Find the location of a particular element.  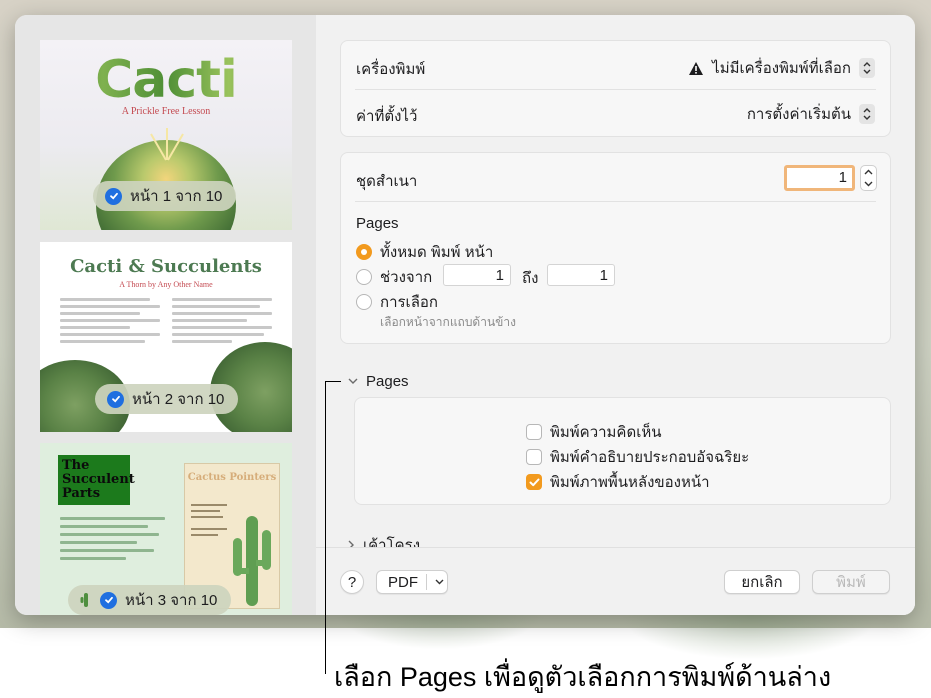

print-smart-annotations-option: พิมพ์คำอธิบายประกอบอัจฉริยะ is located at coordinates (637, 457).